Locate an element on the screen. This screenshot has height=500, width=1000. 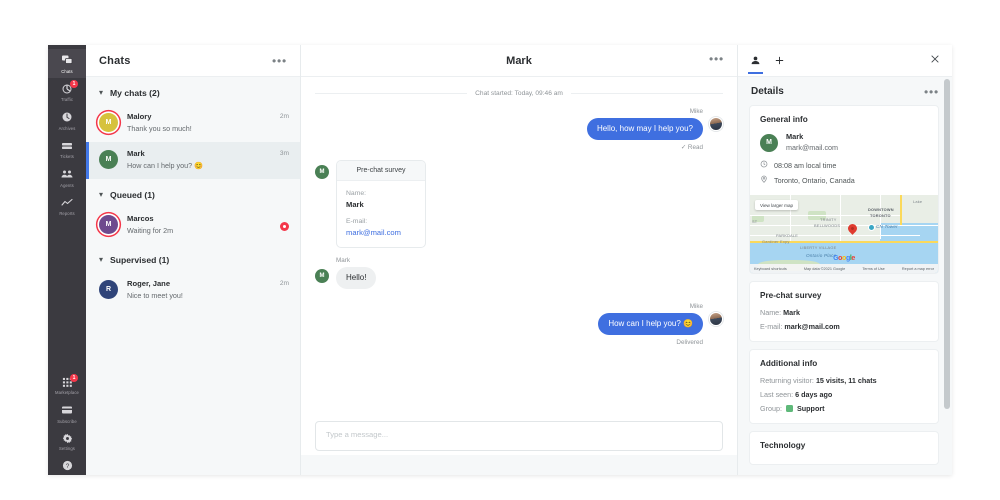
message-outgoing-2: Mike How can I help you? 😊 Delivered is located at coordinates (519, 324).